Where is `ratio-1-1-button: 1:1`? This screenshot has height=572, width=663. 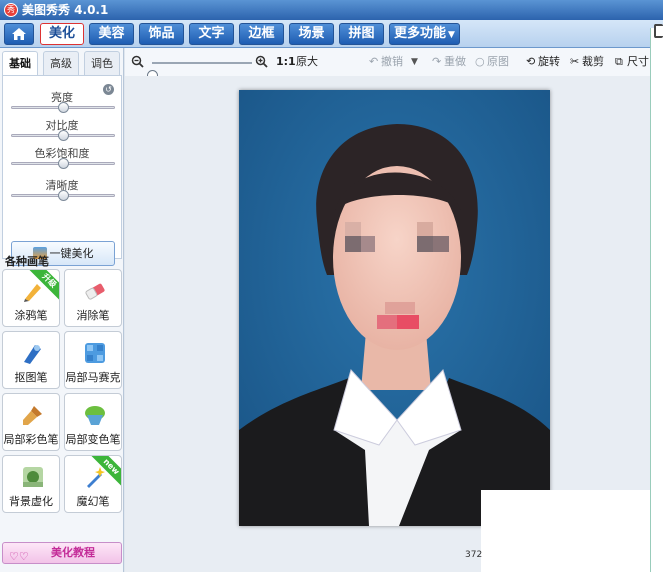
ratio-1-1-button: 1:1 is located at coordinates (286, 62).